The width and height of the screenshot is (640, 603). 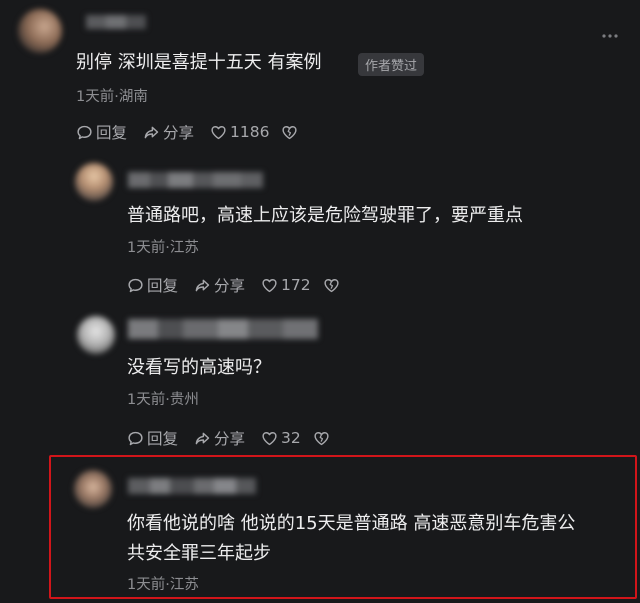 What do you see at coordinates (296, 285) in the screenshot?
I see `like-count: 172` at bounding box center [296, 285].